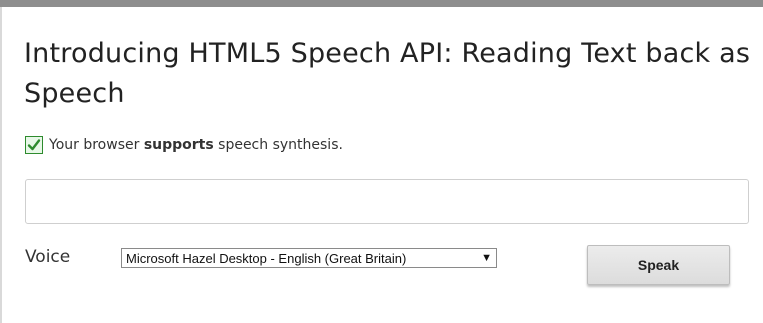 This screenshot has height=323, width=763. Describe the element at coordinates (48, 257) in the screenshot. I see `voice-label: Voice` at that location.